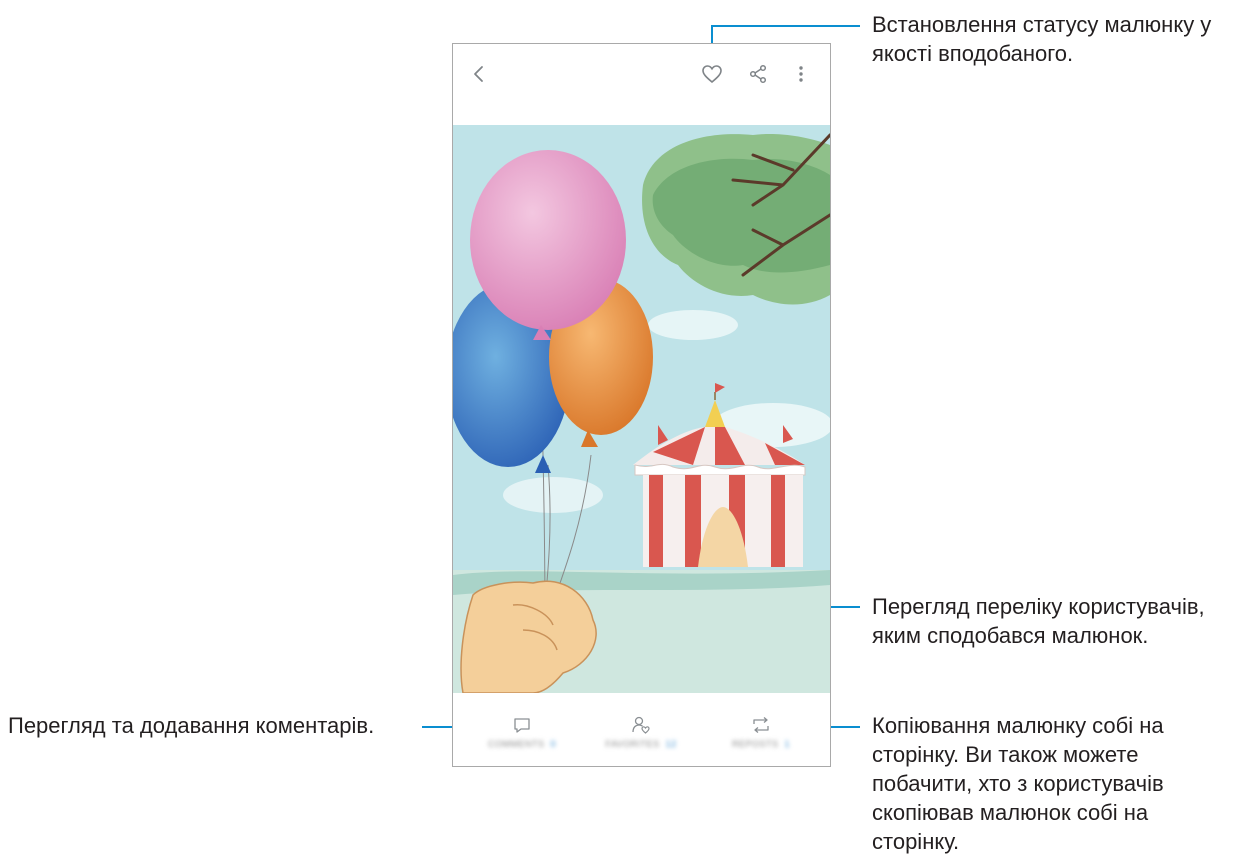 This screenshot has width=1248, height=866. Describe the element at coordinates (516, 744) in the screenshot. I see `comments-text: COMMENTS` at that location.